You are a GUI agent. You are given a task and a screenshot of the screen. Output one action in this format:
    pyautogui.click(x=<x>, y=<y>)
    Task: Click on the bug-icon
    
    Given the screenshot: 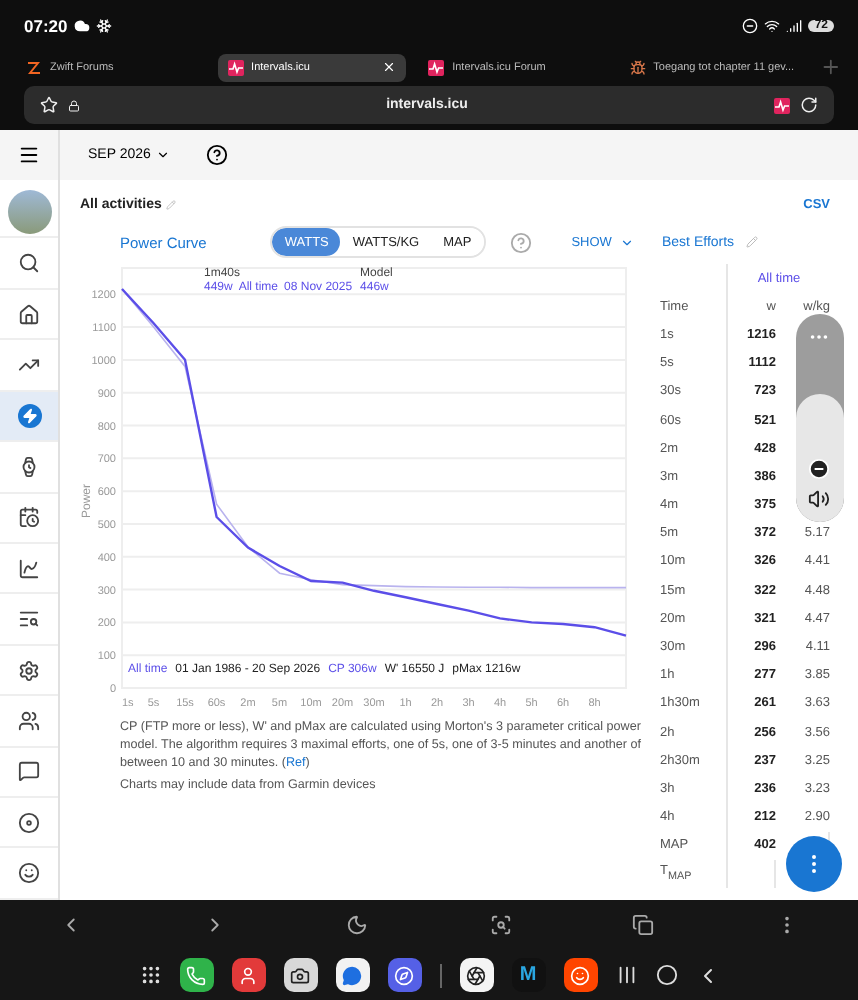 What is the action you would take?
    pyautogui.click(x=637, y=67)
    